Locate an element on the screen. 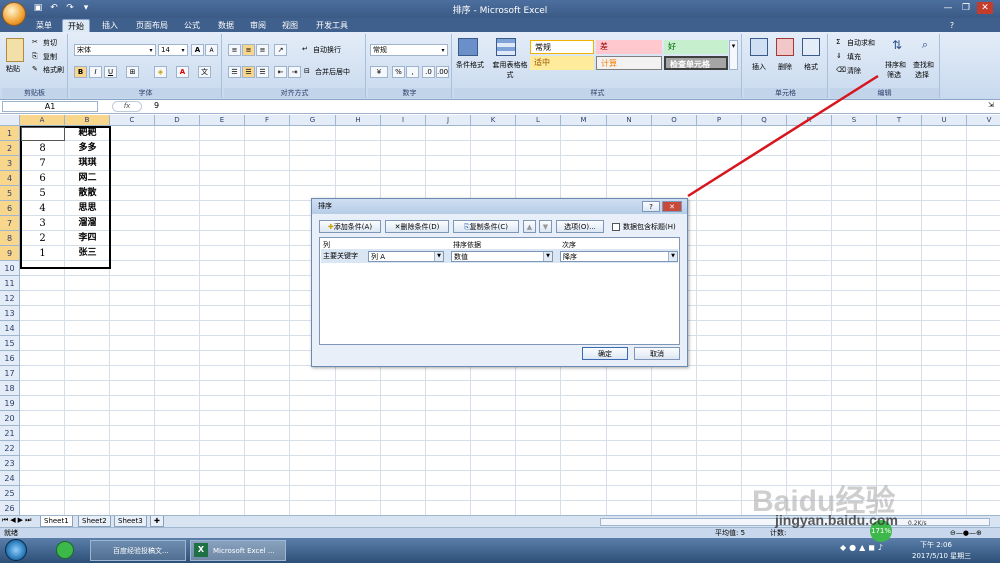 This screenshot has height=563, width=1000. find-select-button: 查找和 is located at coordinates (923, 65).